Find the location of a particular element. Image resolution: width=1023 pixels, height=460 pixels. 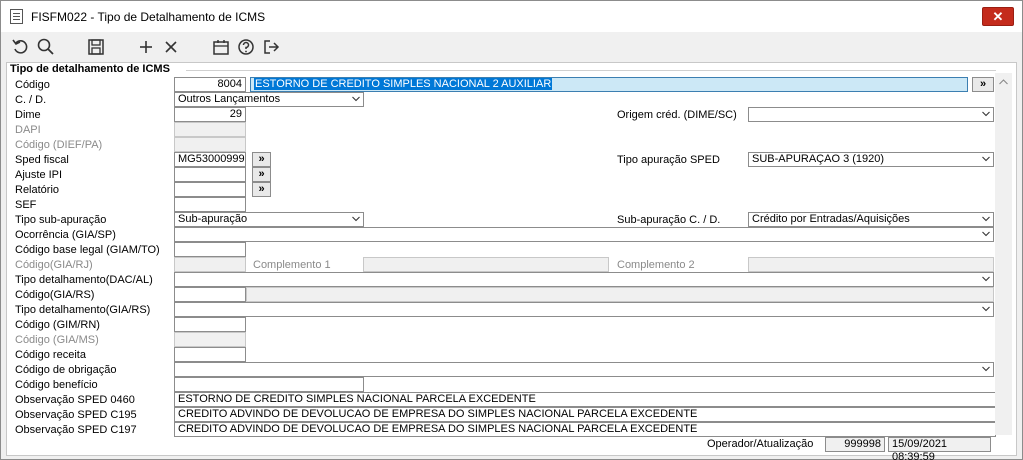

codigo-beneficio-input is located at coordinates (269, 384).